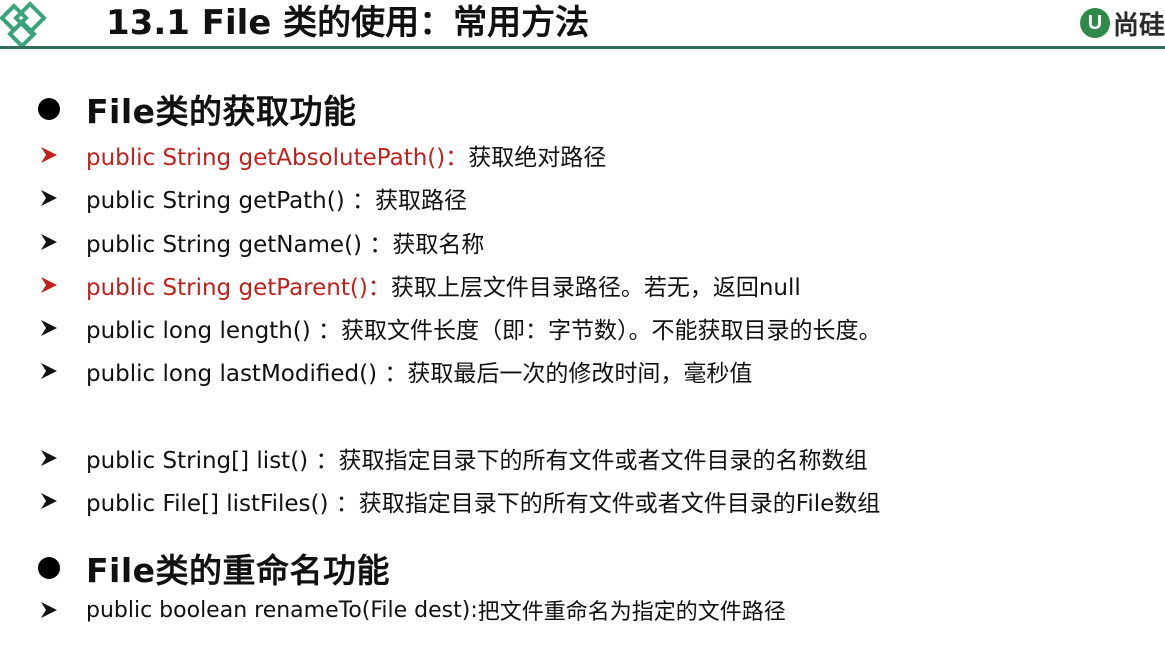 The image size is (1165, 645). What do you see at coordinates (631, 612) in the screenshot?
I see `method-description: 把文件重命名为指定的文件路径` at bounding box center [631, 612].